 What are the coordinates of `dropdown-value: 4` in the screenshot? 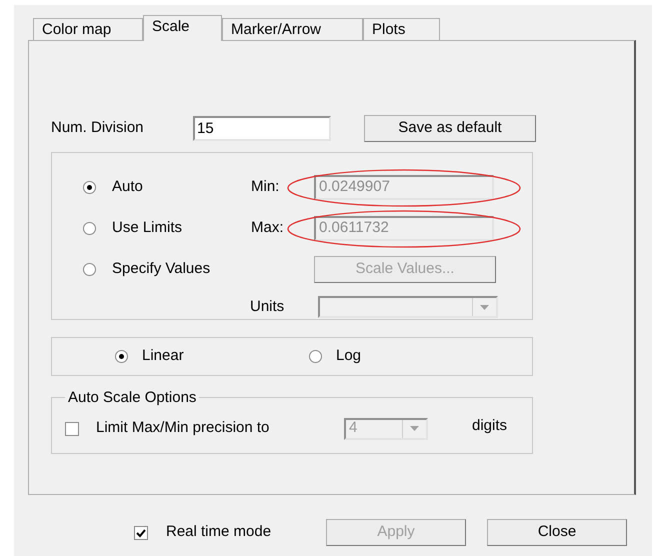 It's located at (353, 428).